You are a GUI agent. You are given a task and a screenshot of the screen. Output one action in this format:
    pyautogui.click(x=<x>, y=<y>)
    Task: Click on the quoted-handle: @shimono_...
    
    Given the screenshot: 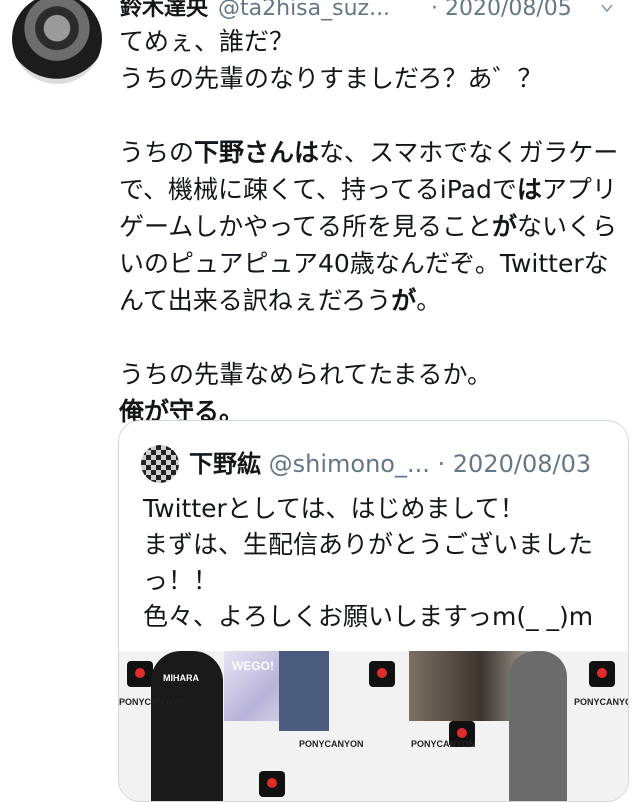 What is the action you would take?
    pyautogui.click(x=349, y=464)
    